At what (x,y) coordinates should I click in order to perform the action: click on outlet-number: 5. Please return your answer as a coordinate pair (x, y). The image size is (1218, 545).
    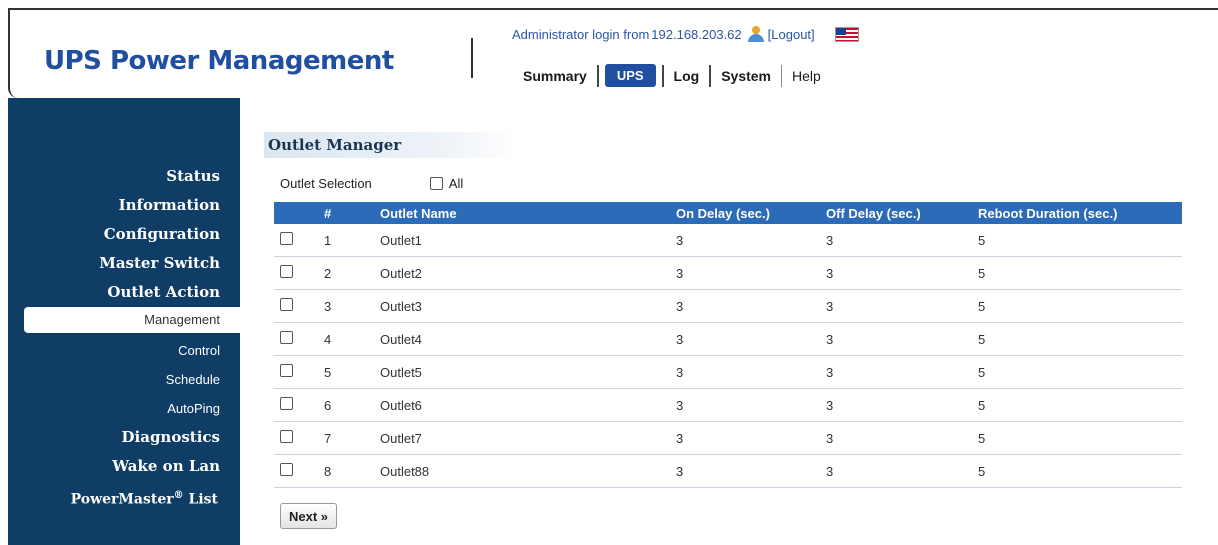
    Looking at the image, I should click on (346, 372).